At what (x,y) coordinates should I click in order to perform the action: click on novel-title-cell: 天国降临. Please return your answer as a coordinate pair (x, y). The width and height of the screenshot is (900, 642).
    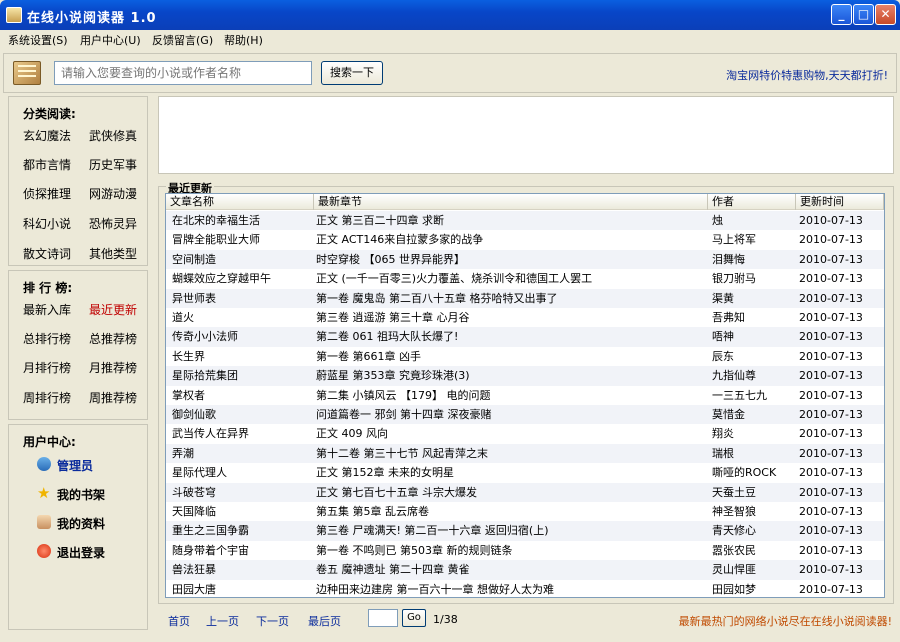
    Looking at the image, I should click on (243, 511).